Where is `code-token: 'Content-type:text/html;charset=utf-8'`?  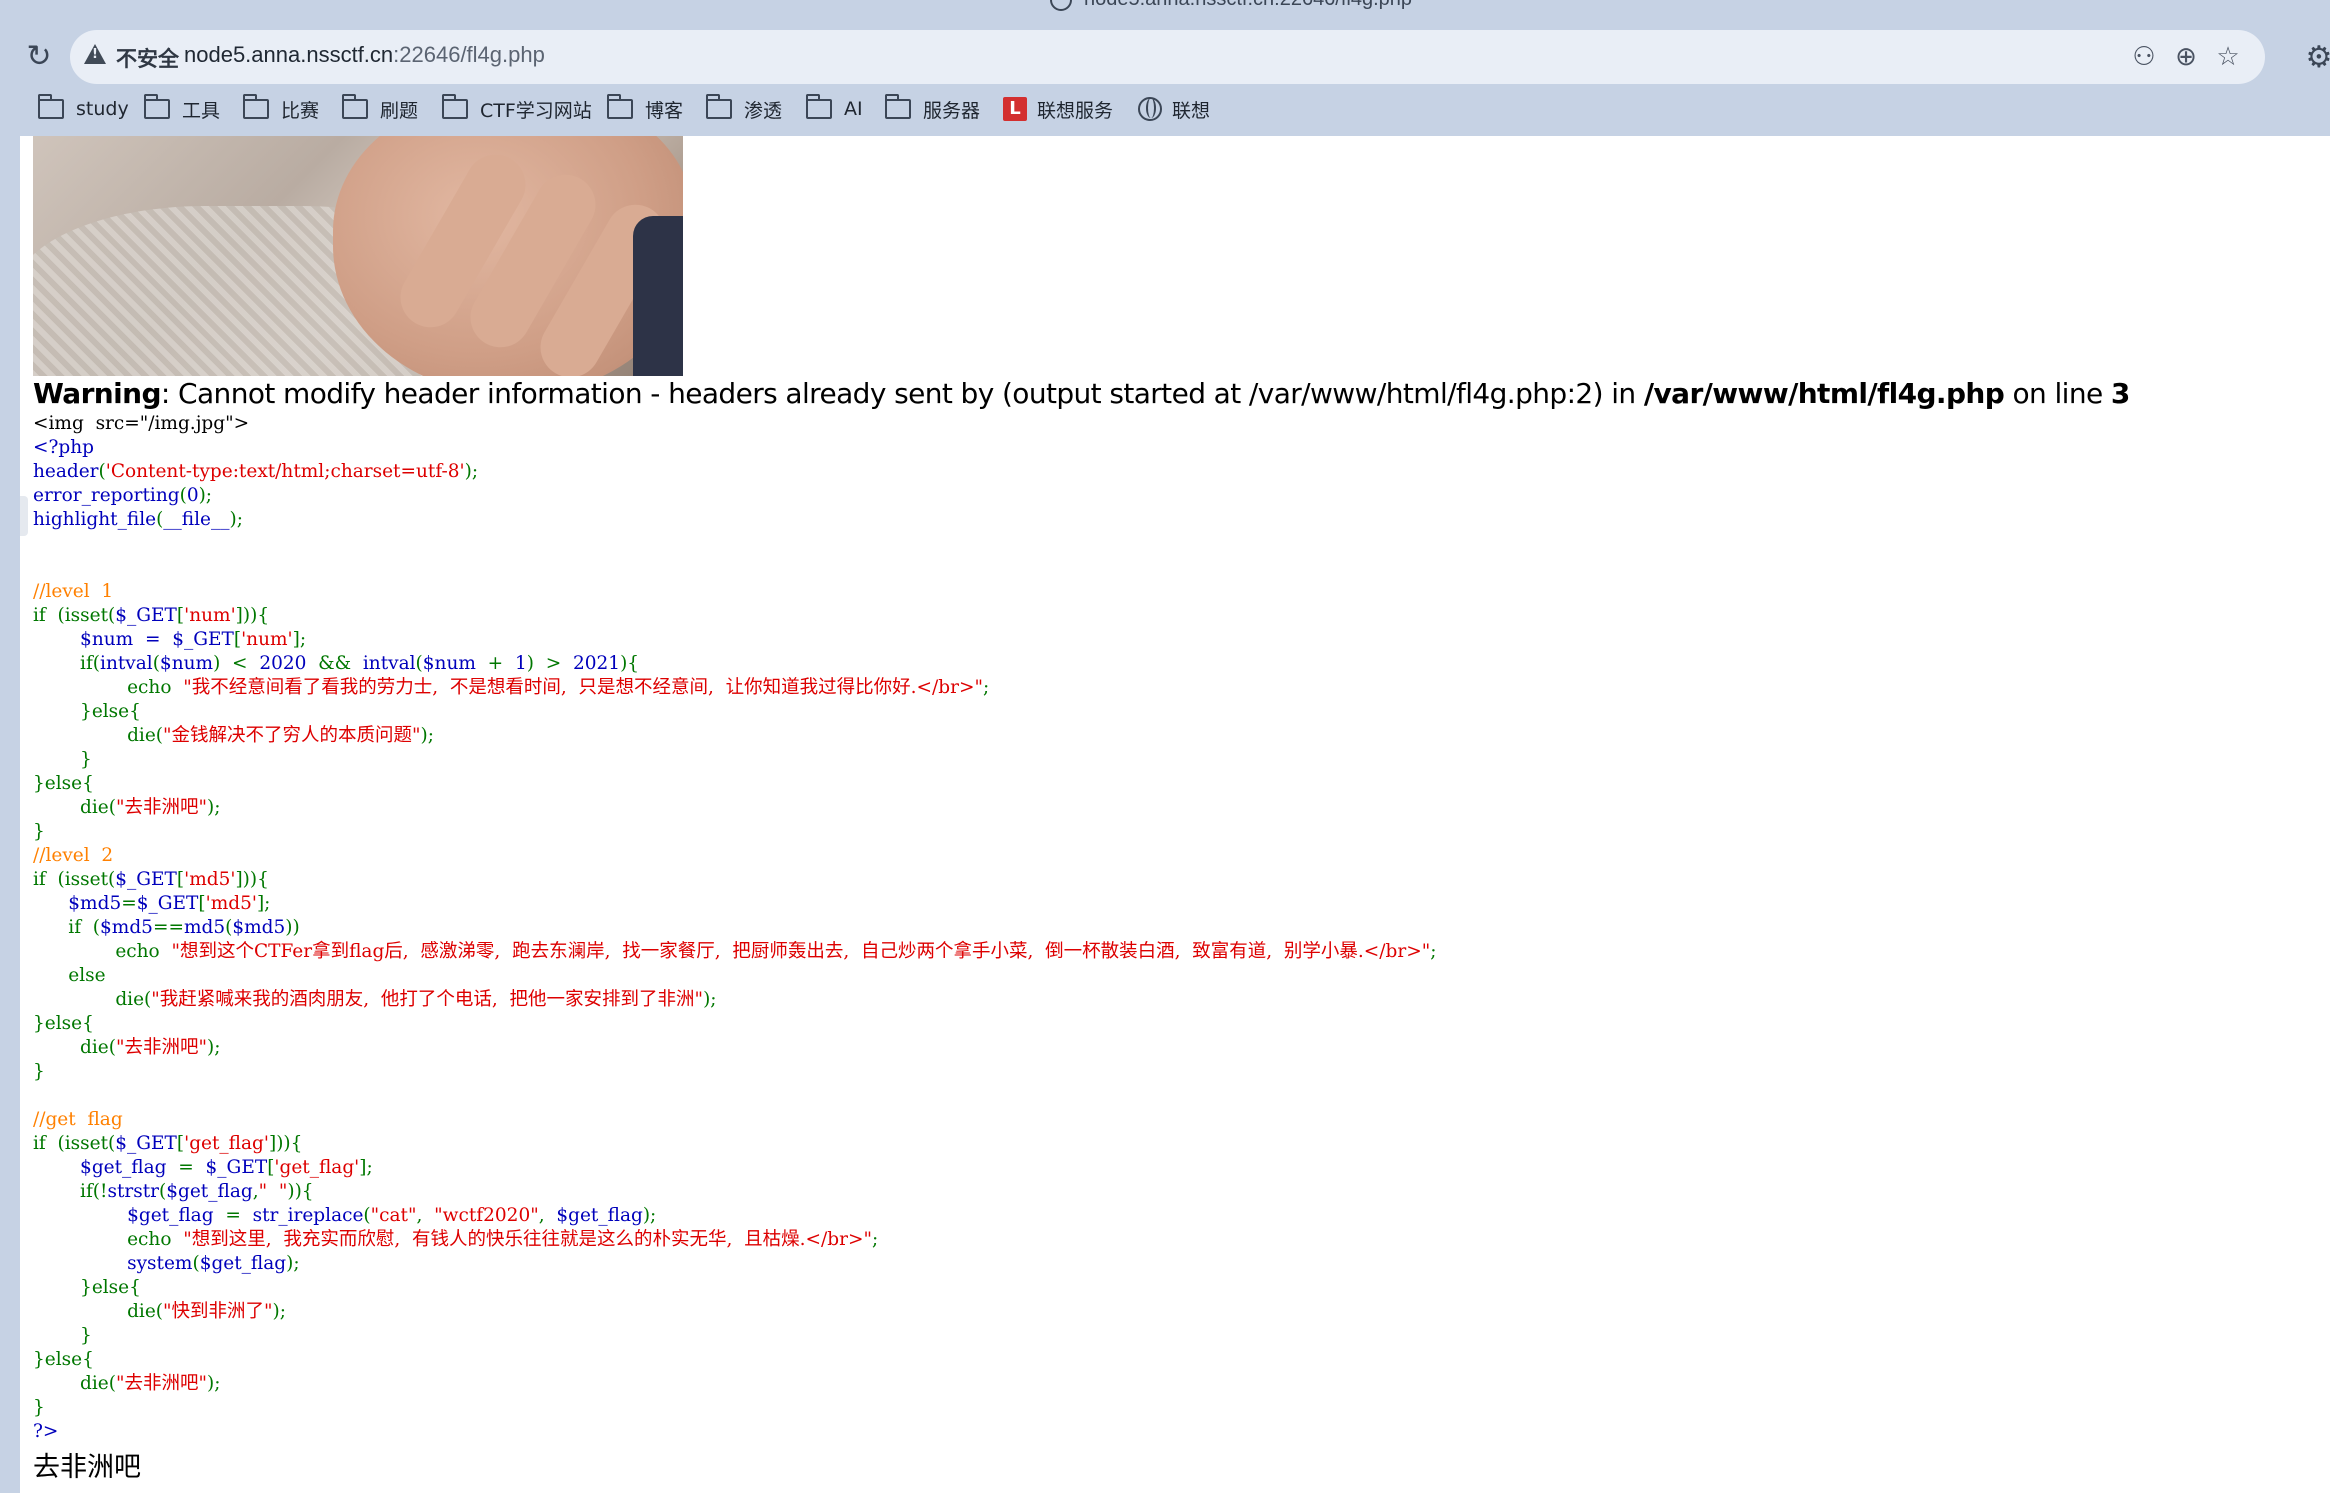
code-token: 'Content-type:text/html;charset=utf-8' is located at coordinates (285, 471).